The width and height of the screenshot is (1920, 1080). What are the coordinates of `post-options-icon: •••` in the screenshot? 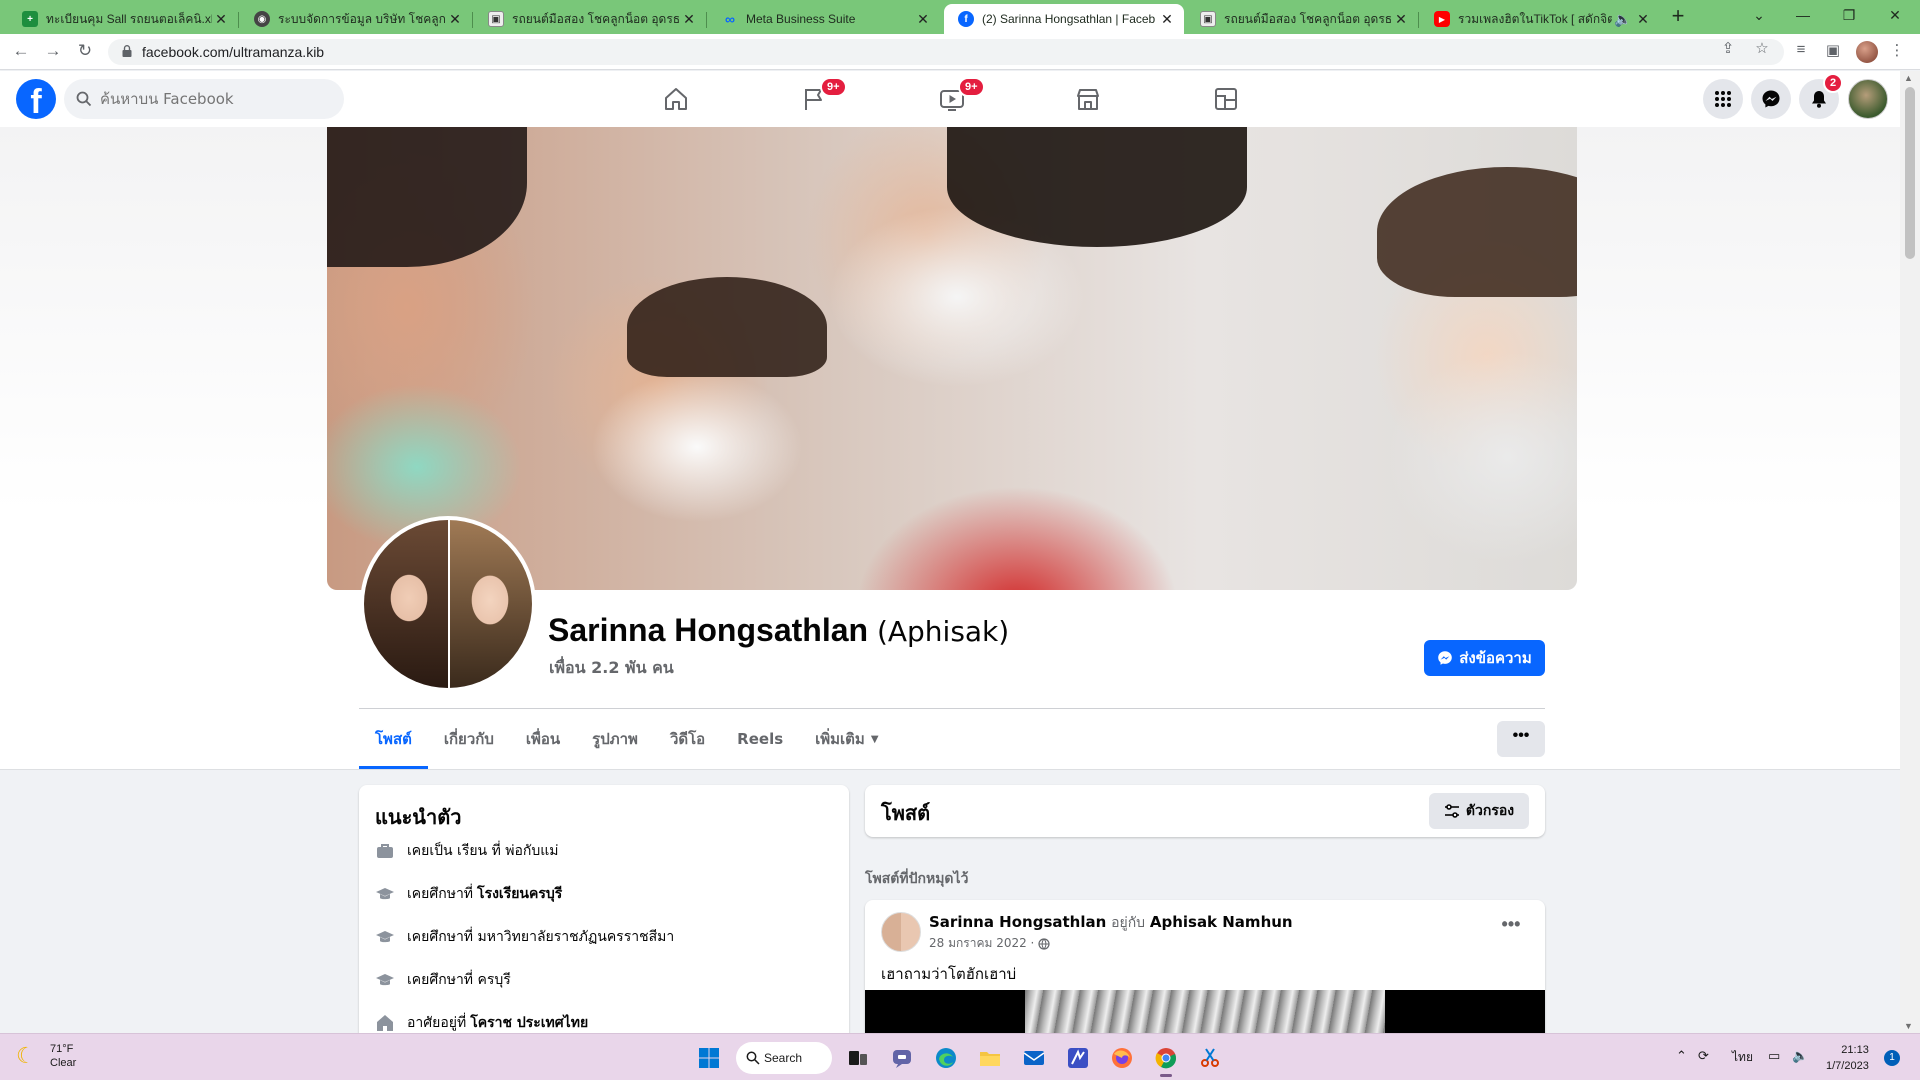 It's located at (1511, 932).